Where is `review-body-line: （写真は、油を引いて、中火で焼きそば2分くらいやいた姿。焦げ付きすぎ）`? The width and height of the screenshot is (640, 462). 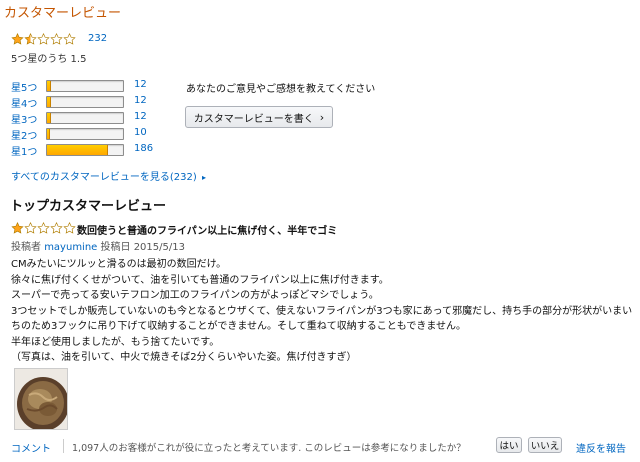
review-body-line: （写真は、油を引いて、中火で焼きそば2分くらいやいた姿。焦げ付きすぎ） is located at coordinates (184, 357).